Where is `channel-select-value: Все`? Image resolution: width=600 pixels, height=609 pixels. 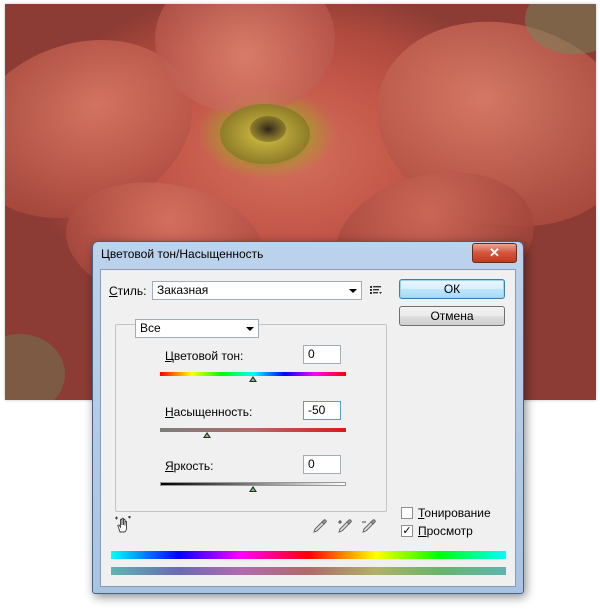 channel-select-value: Все is located at coordinates (150, 328).